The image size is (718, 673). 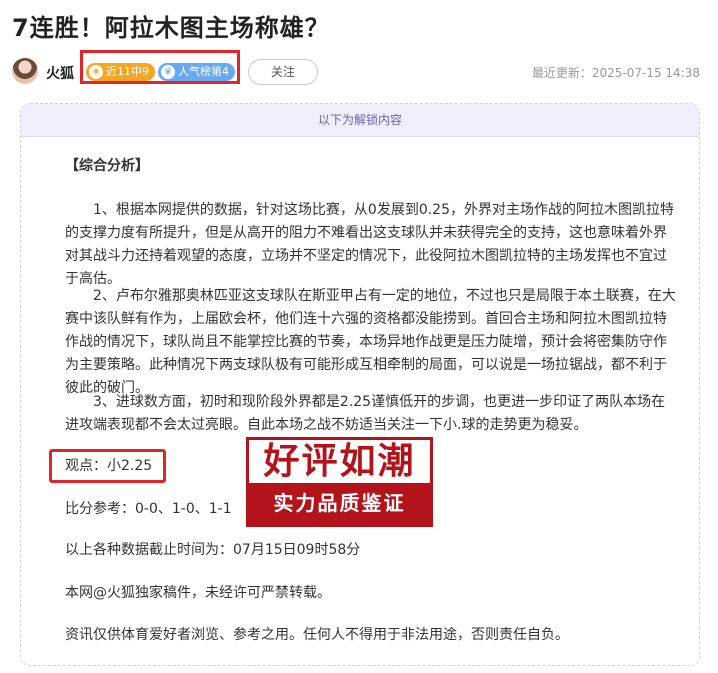 What do you see at coordinates (107, 166) in the screenshot?
I see `section-heading: 【综合分析】` at bounding box center [107, 166].